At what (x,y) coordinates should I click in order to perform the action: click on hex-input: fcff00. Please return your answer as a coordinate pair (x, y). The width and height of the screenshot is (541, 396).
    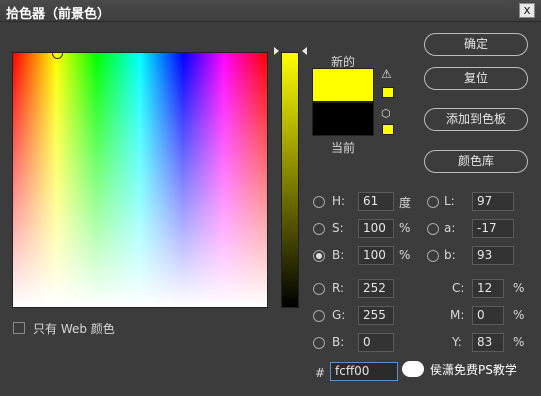
    Looking at the image, I should click on (364, 371).